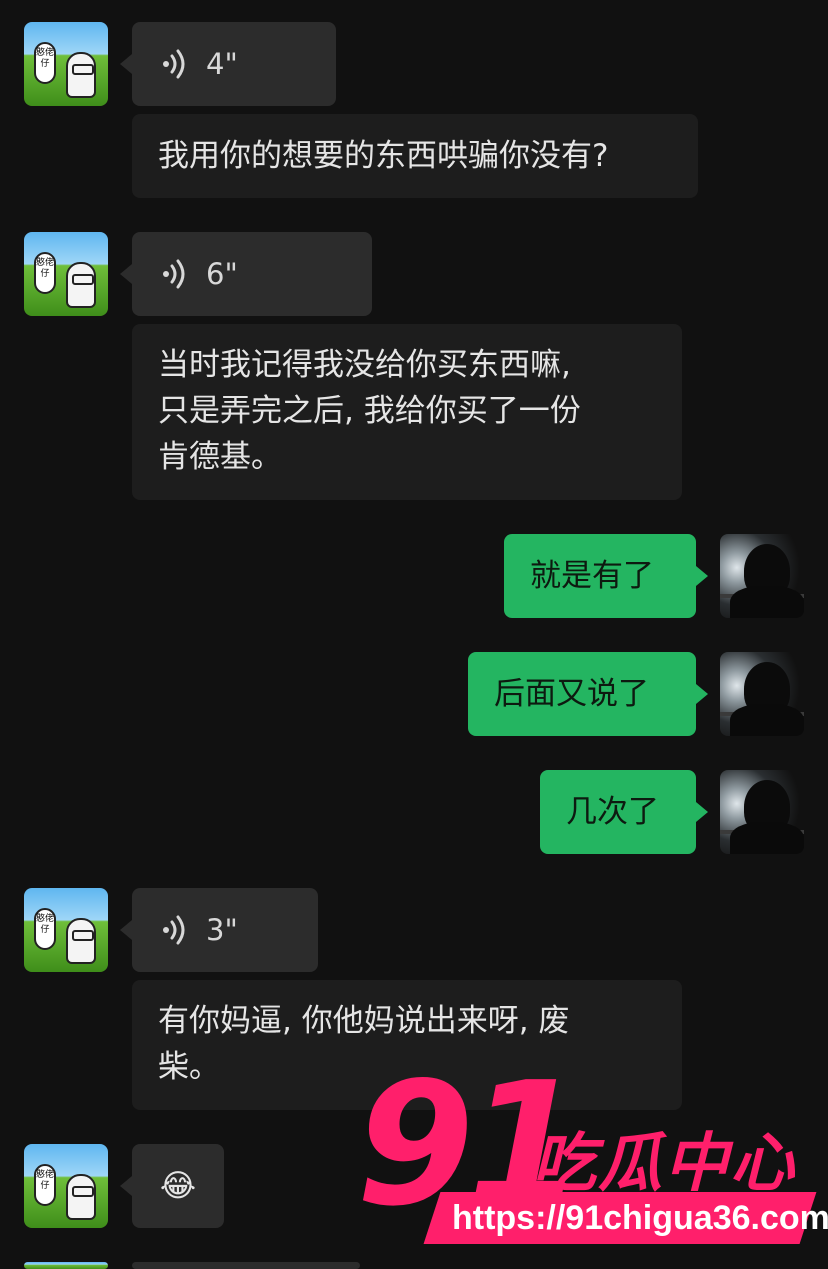  I want to click on voice-transcript: 当时我记得我没给你买东西嘛, 只是弄完之后, 我给你买了一份 肯德基。, so click(407, 412).